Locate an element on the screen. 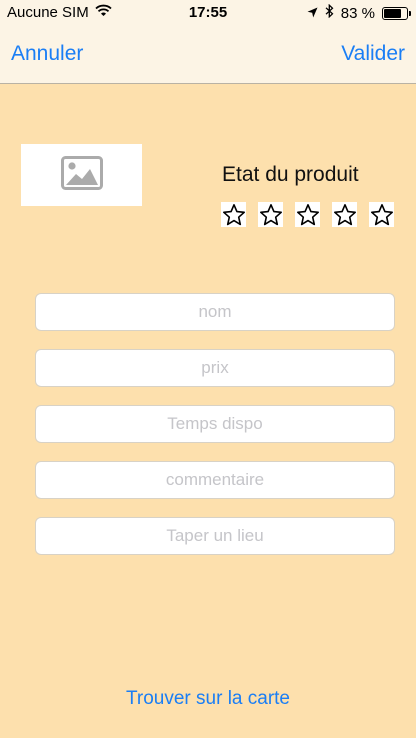  validate-button: Valider is located at coordinates (373, 54).